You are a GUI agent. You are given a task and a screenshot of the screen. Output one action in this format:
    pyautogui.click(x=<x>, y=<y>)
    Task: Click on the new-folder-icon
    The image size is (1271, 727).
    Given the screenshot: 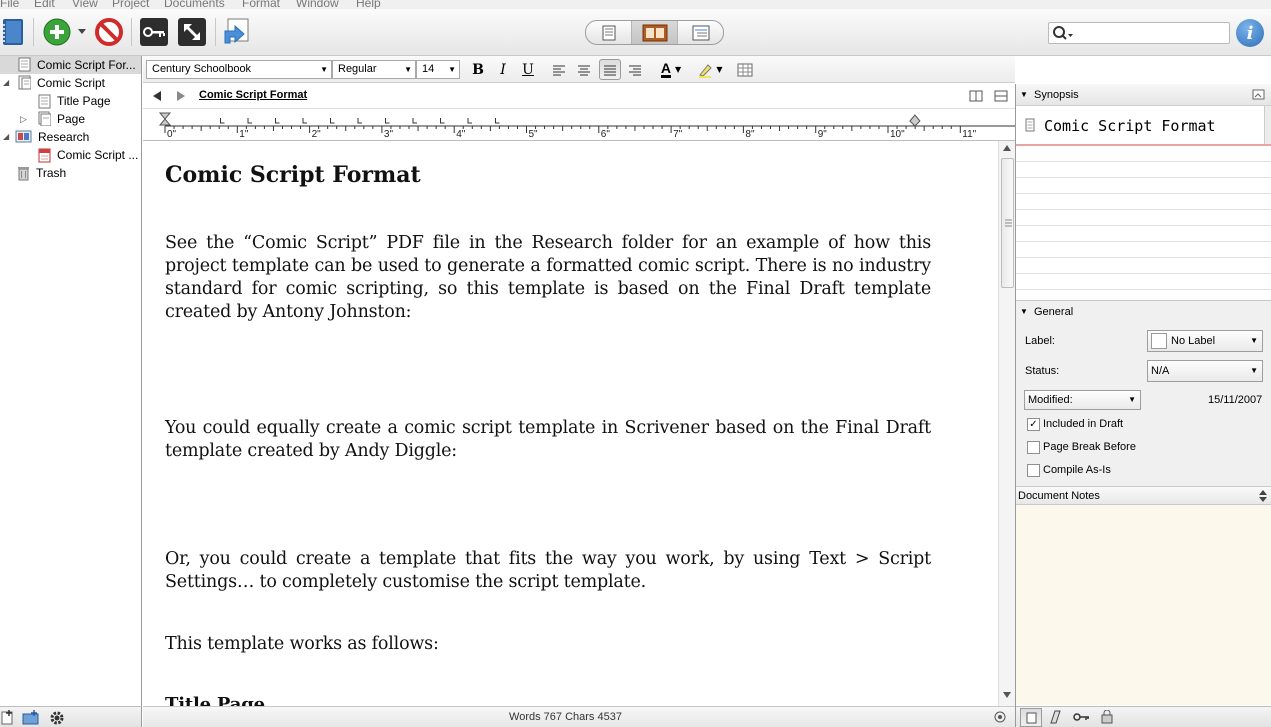 What is the action you would take?
    pyautogui.click(x=31, y=717)
    